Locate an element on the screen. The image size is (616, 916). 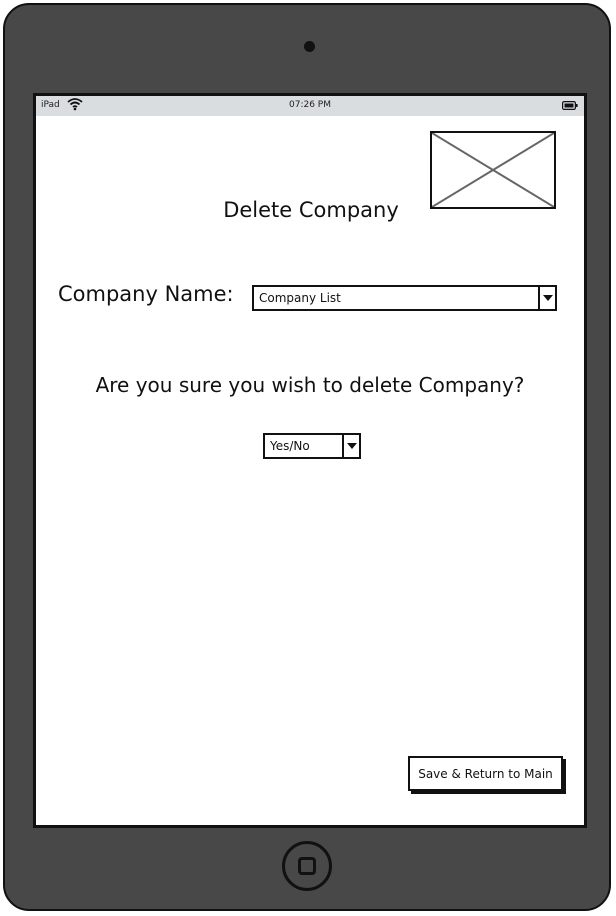
company-name-label: Company Name: is located at coordinates (146, 294).